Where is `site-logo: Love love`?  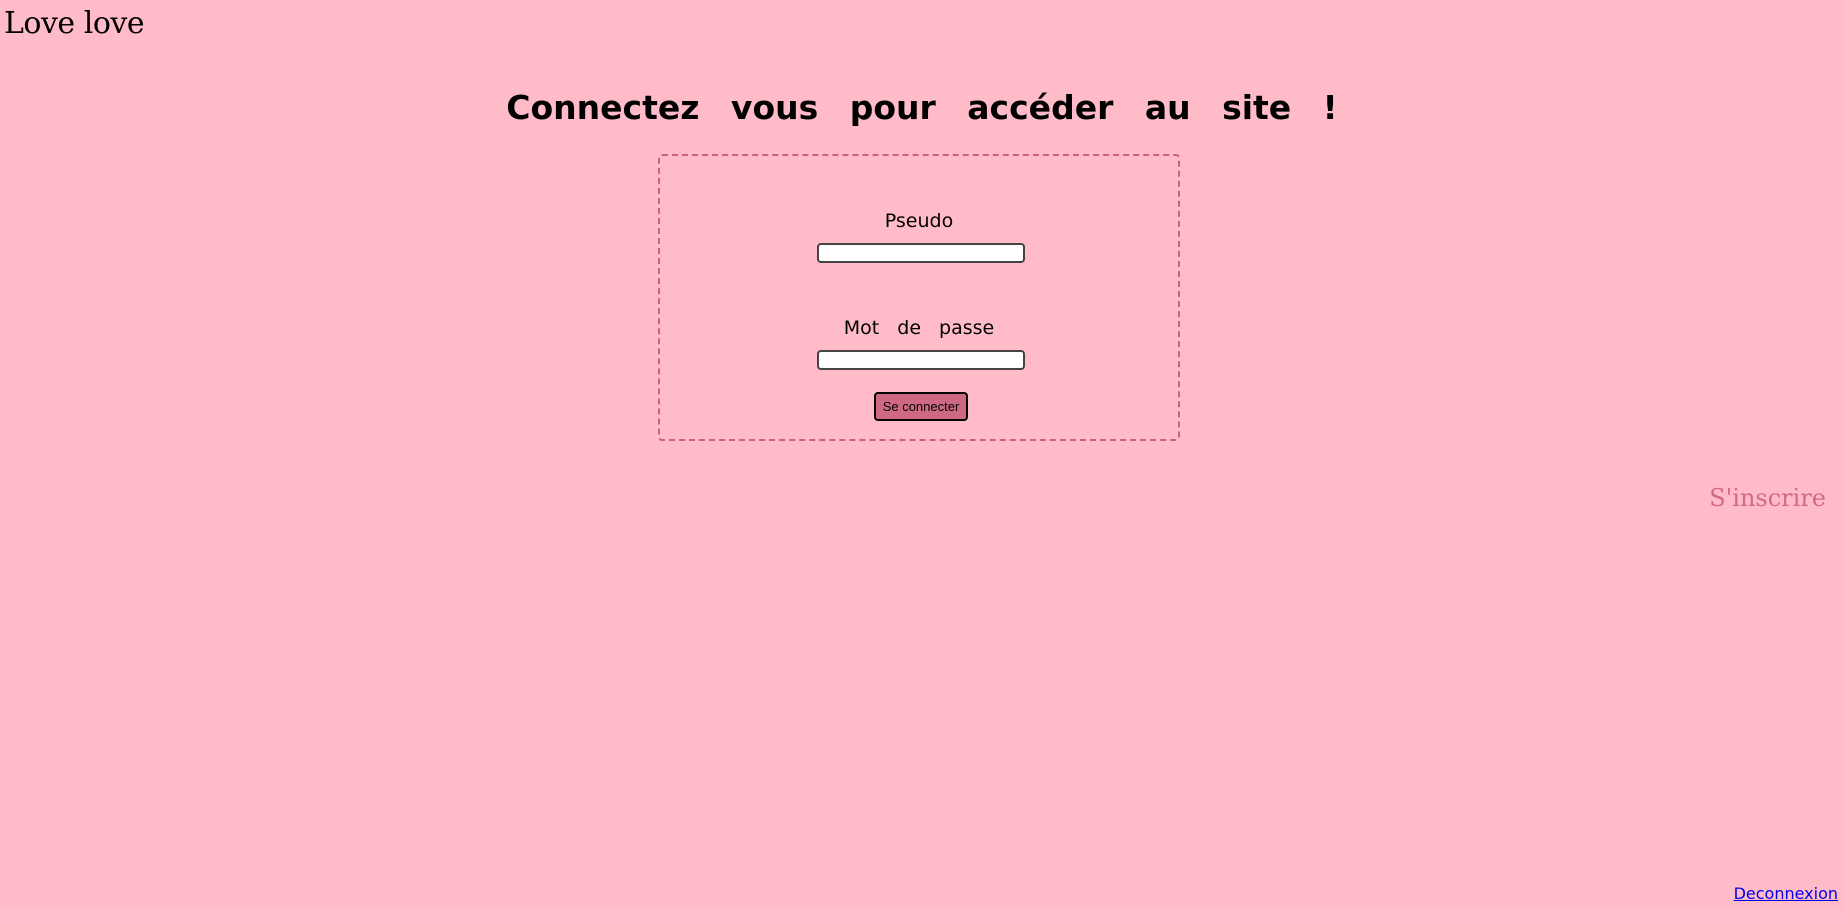
site-logo: Love love is located at coordinates (74, 23).